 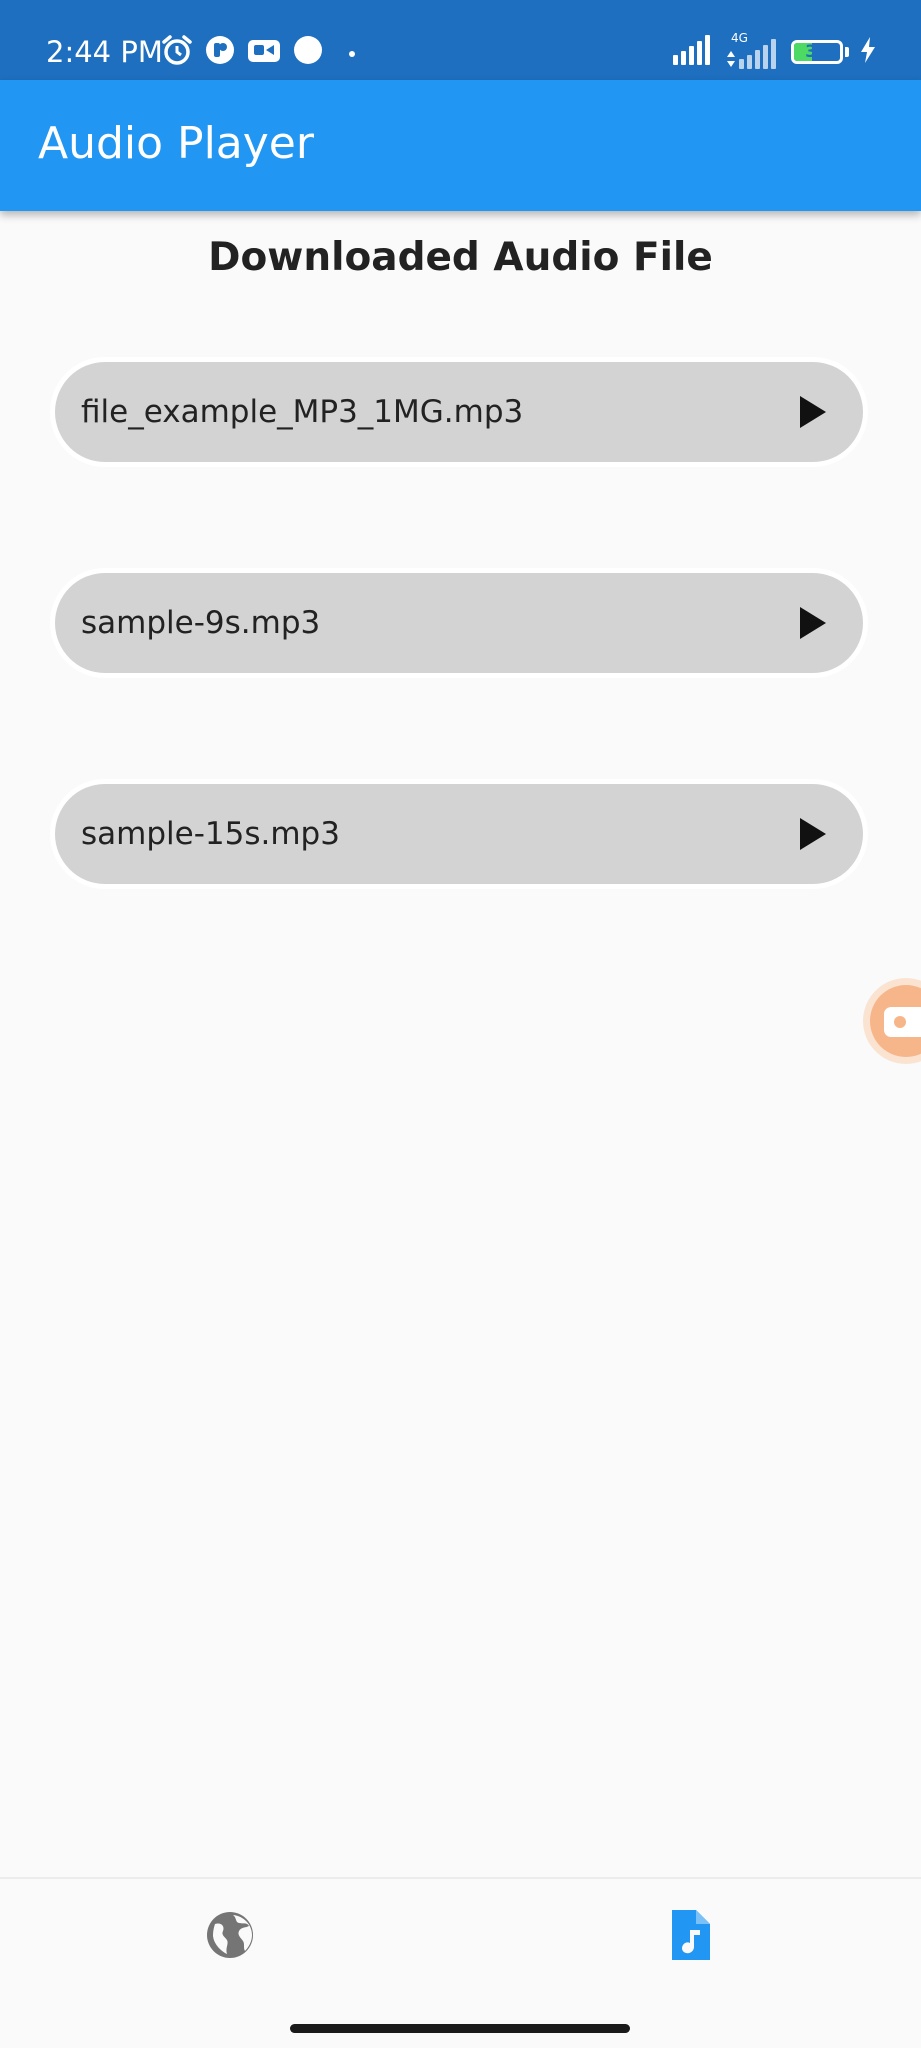 I want to click on status-time: 2:44 PM, so click(x=104, y=52).